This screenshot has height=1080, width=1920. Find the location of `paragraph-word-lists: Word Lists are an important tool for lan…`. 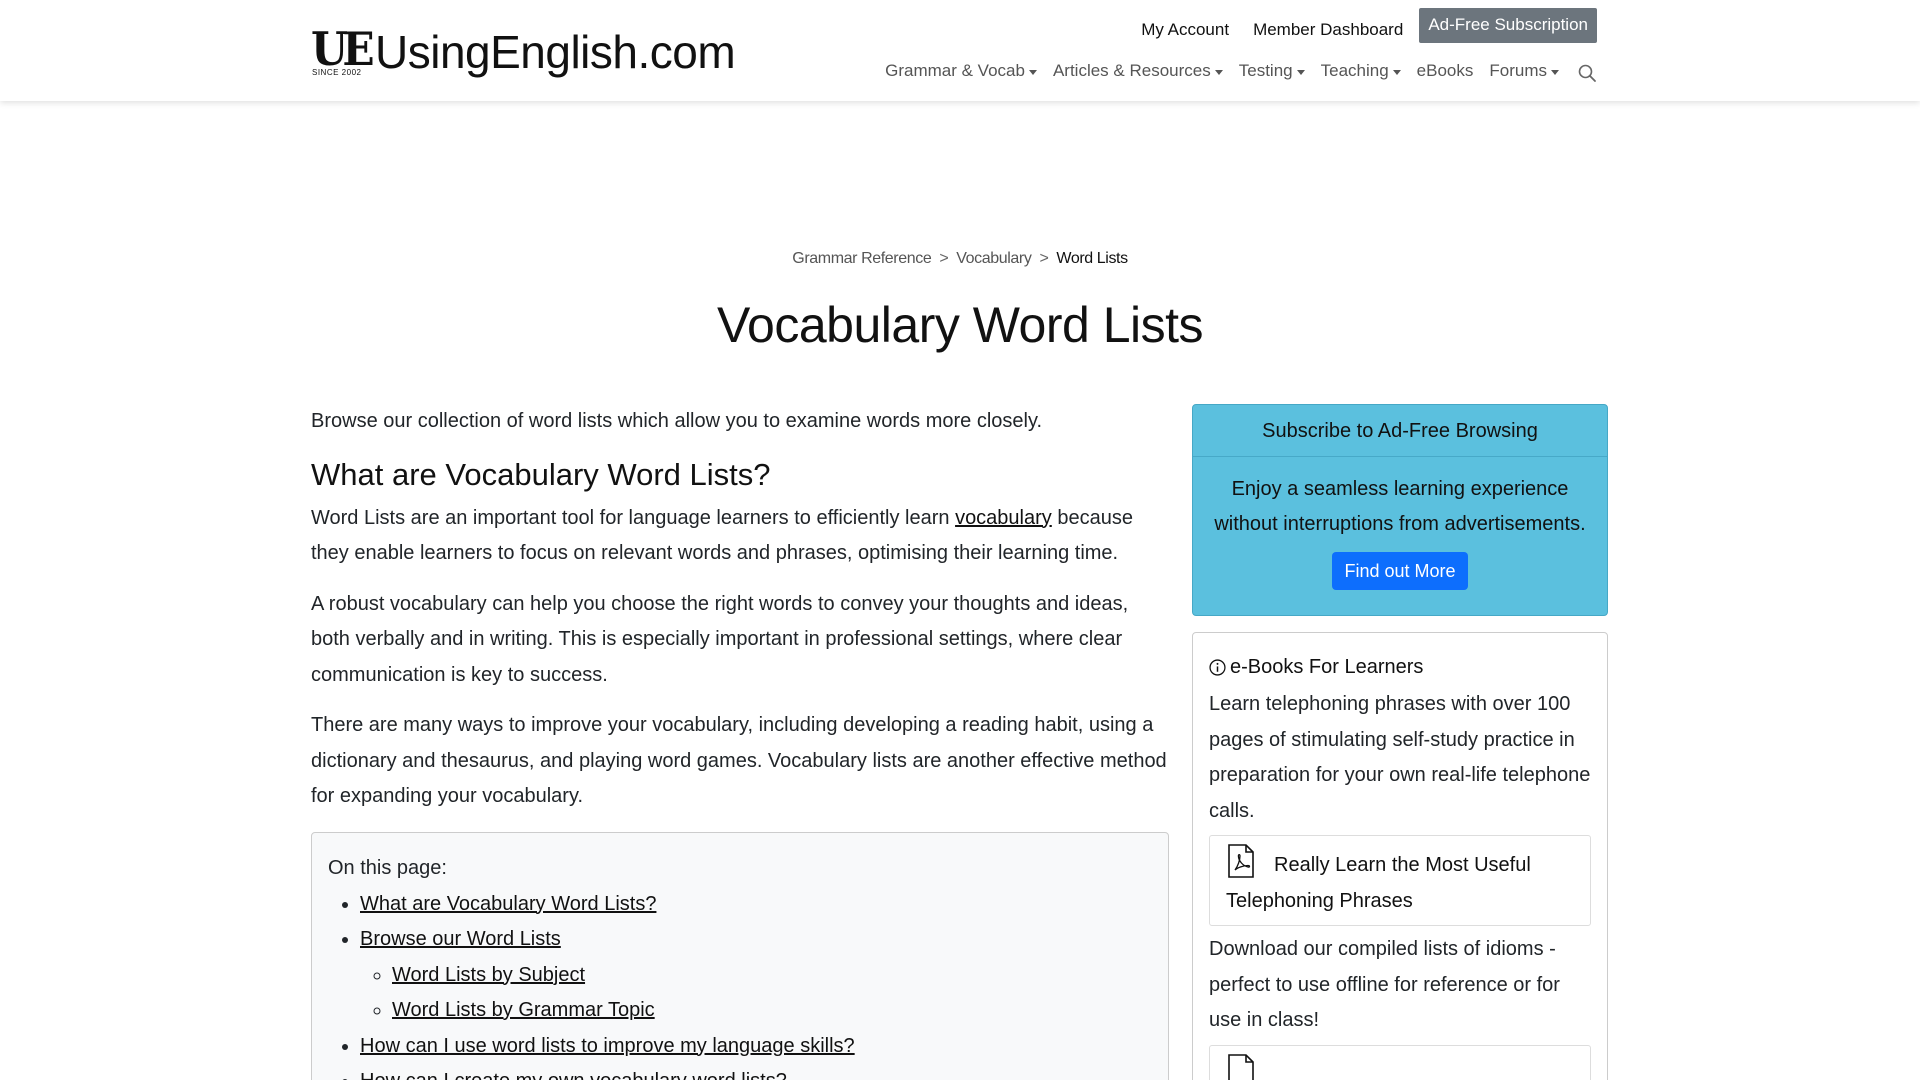

paragraph-word-lists: Word Lists are an important tool for lan… is located at coordinates (740, 536).